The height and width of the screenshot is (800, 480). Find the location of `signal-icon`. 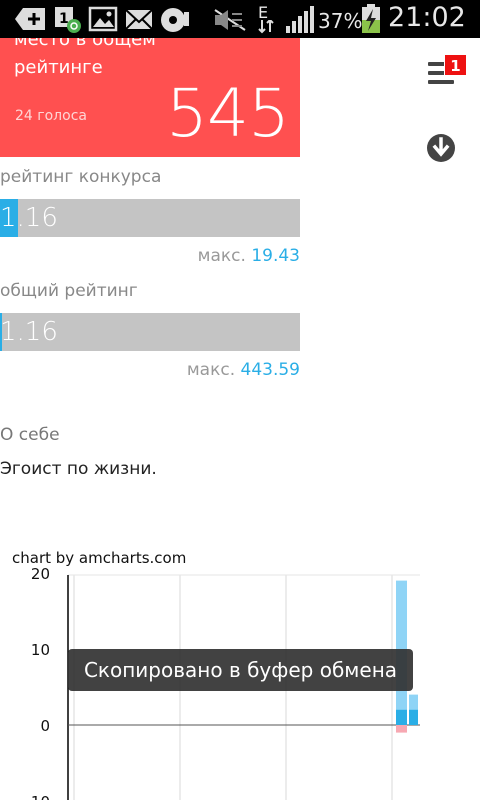

signal-icon is located at coordinates (300, 19).